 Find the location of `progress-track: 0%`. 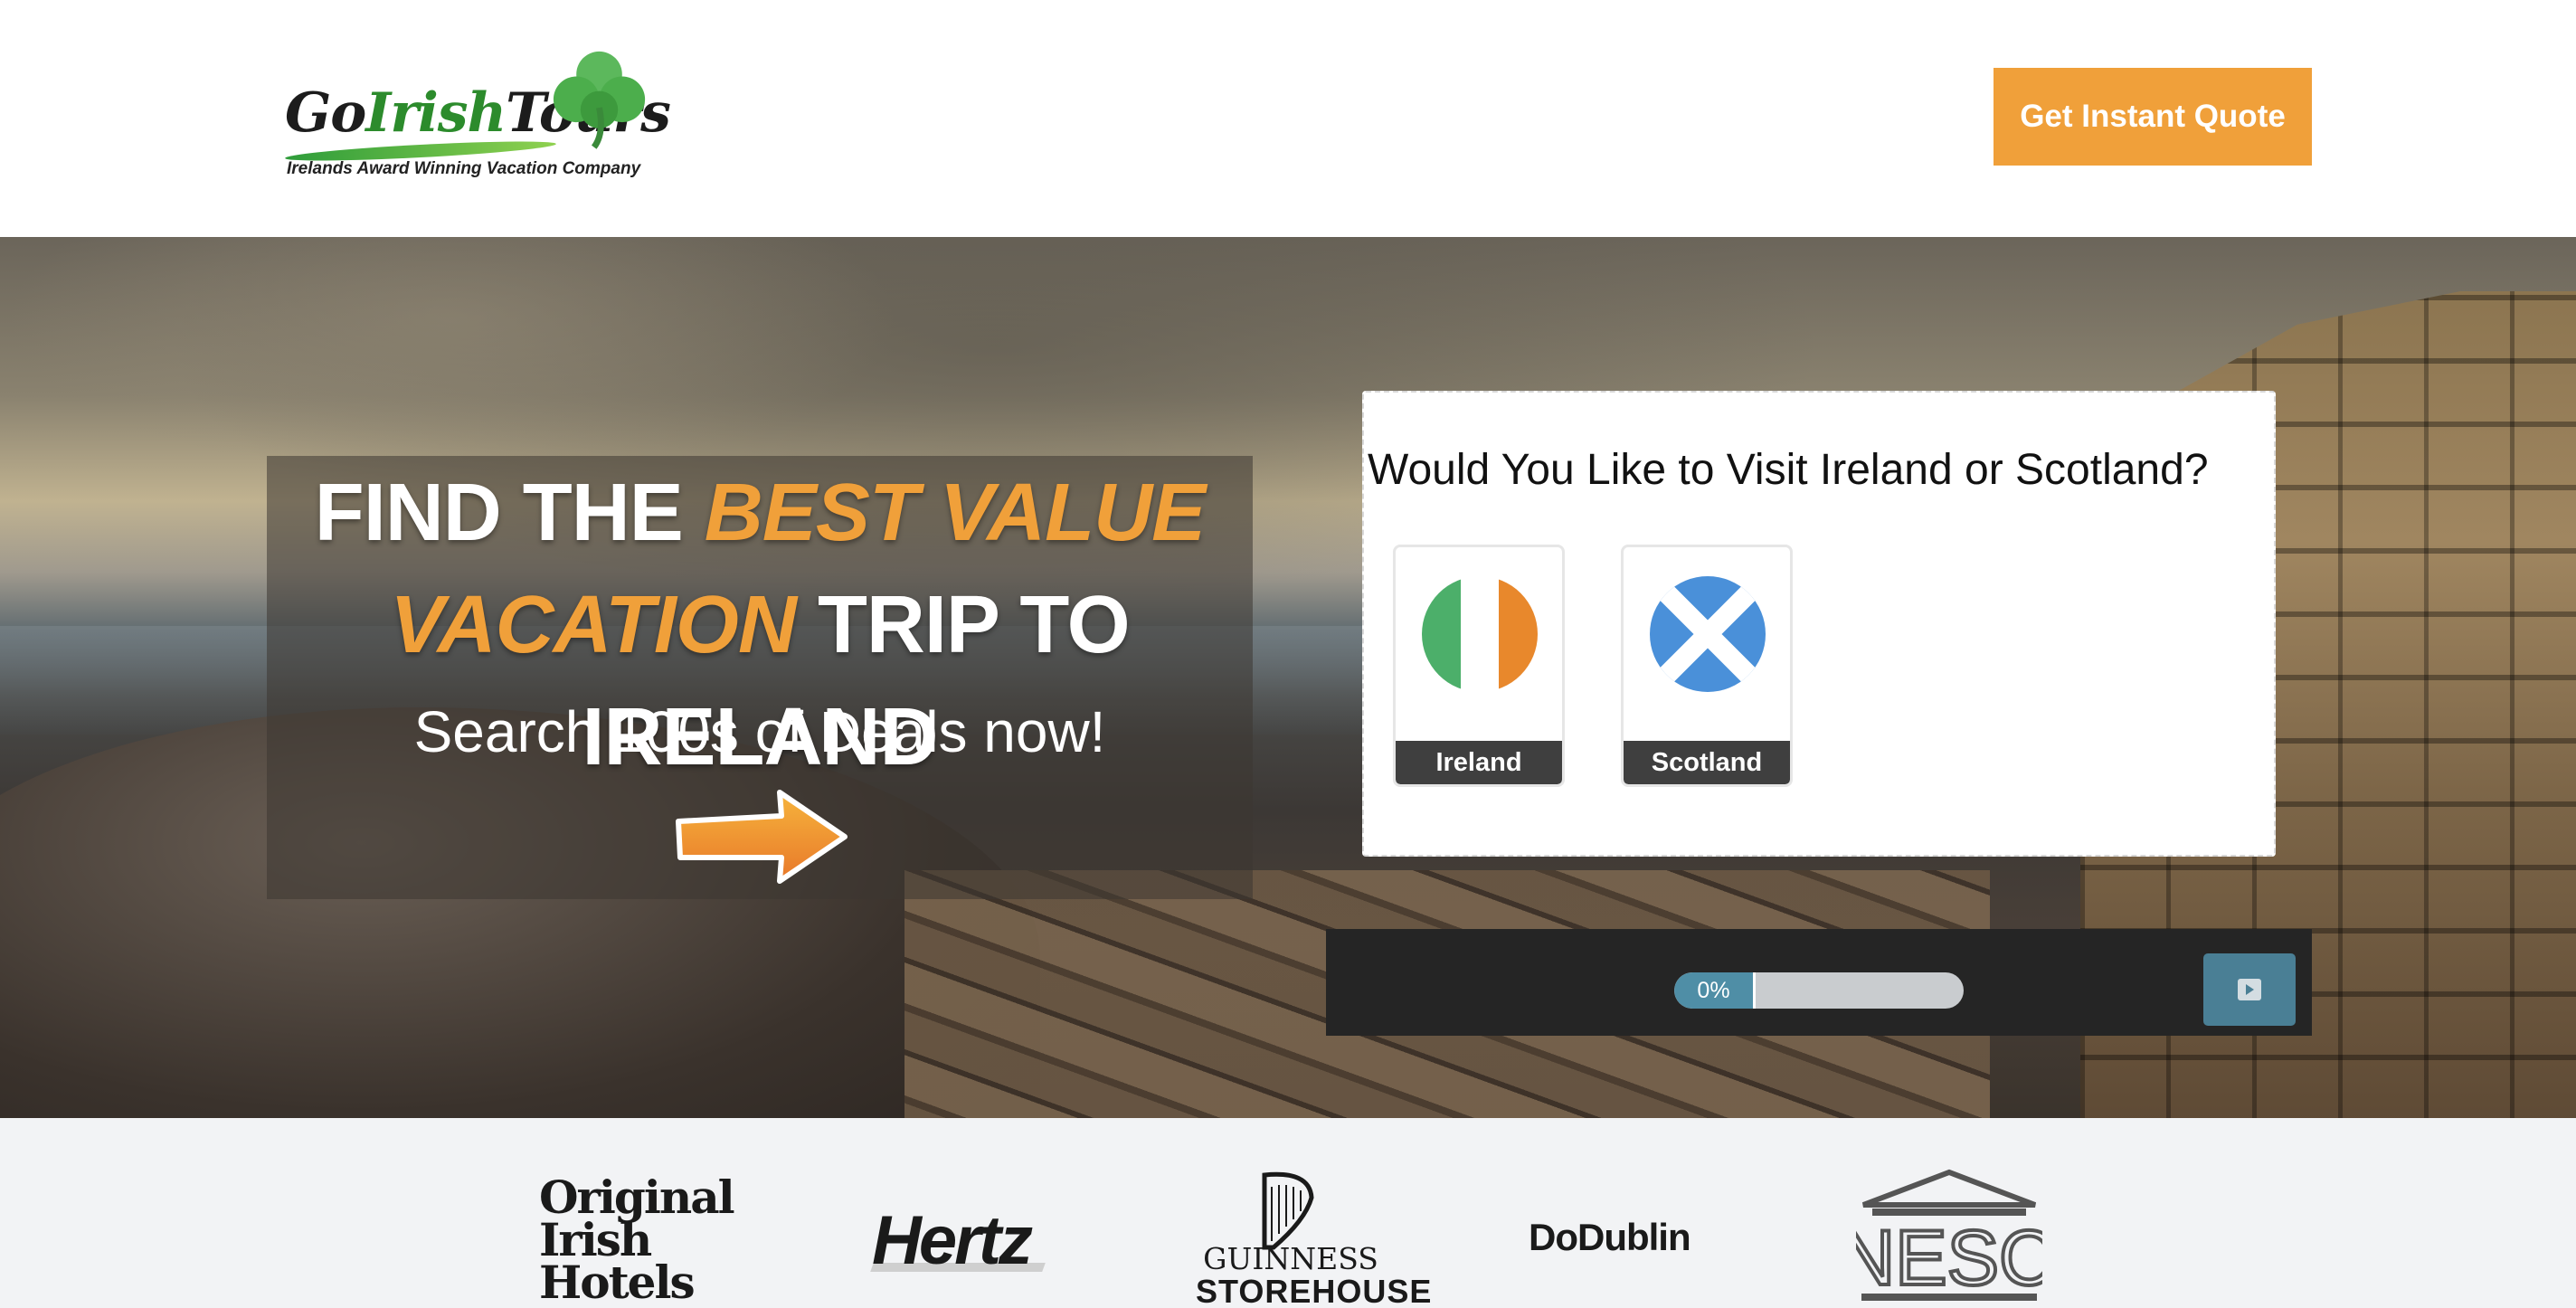

progress-track: 0% is located at coordinates (1819, 990).